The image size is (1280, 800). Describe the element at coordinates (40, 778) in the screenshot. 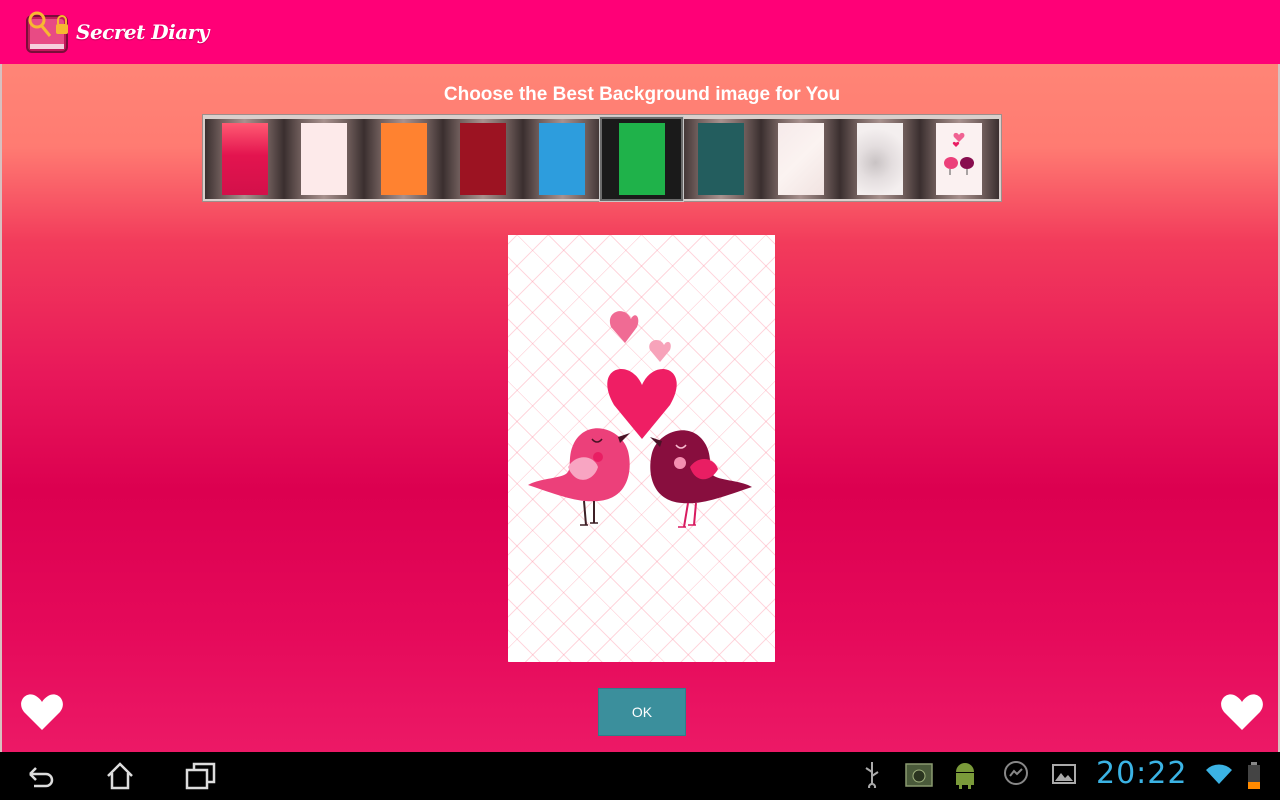

I see `back-icon` at that location.